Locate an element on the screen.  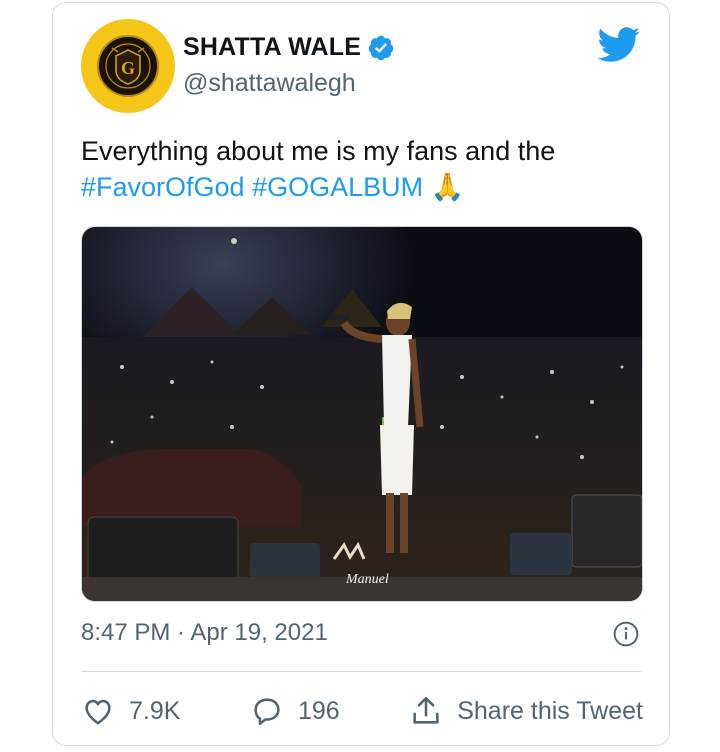
verified-badge-icon is located at coordinates (381, 47).